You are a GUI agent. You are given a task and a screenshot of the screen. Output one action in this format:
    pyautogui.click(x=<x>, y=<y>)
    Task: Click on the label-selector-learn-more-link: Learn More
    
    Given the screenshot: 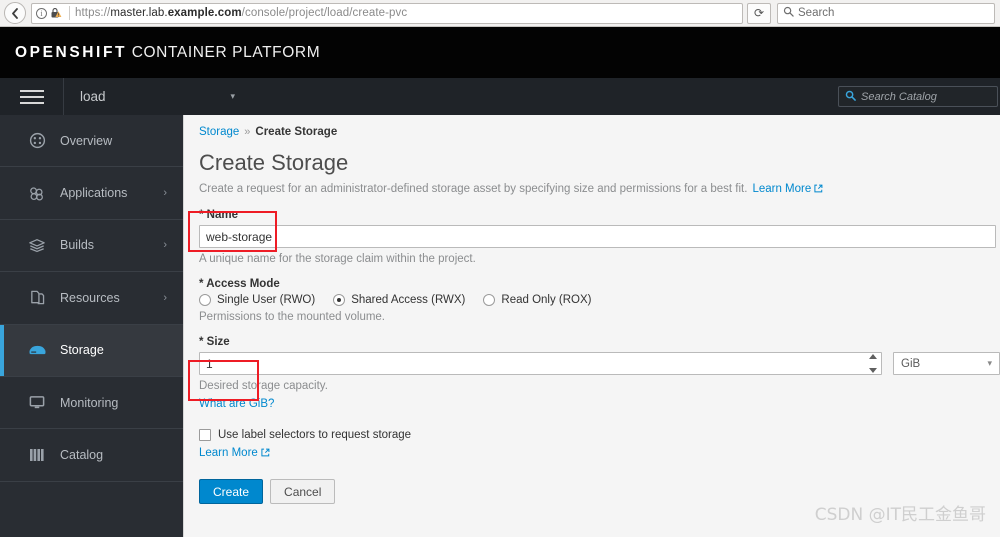 What is the action you would take?
    pyautogui.click(x=234, y=453)
    